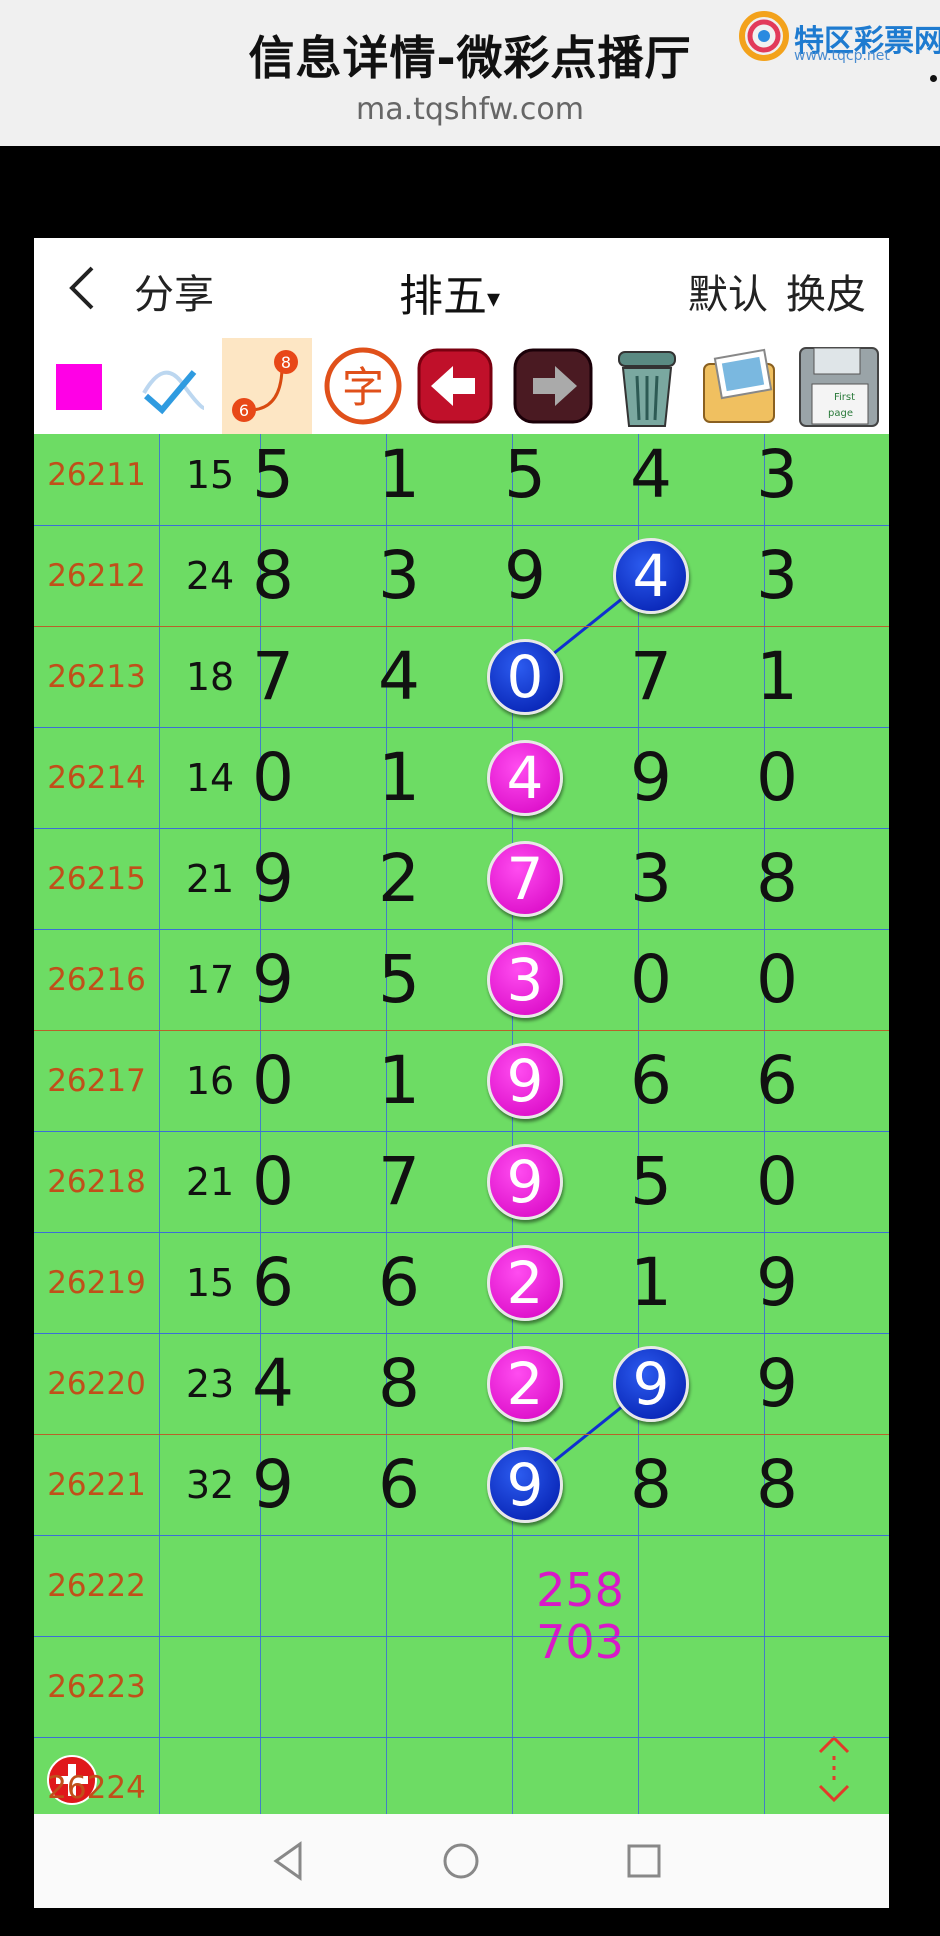 The width and height of the screenshot is (940, 1936). What do you see at coordinates (739, 386) in the screenshot?
I see `image-gallery-icon` at bounding box center [739, 386].